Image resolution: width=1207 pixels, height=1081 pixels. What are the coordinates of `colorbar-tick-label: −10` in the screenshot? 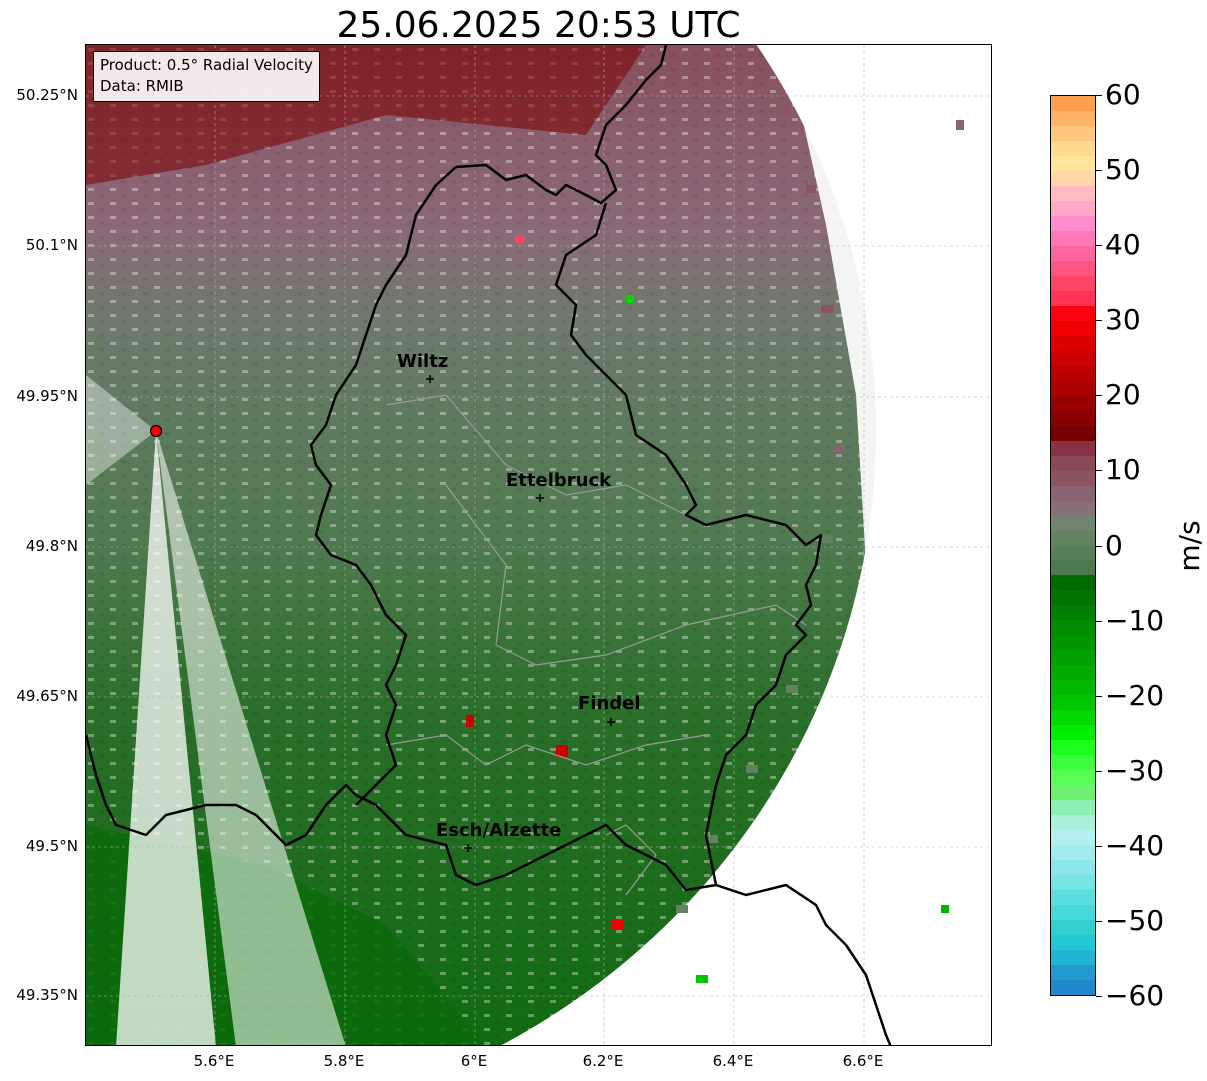 It's located at (1135, 620).